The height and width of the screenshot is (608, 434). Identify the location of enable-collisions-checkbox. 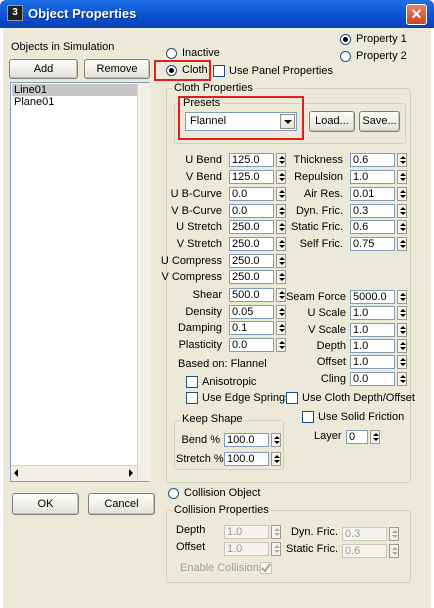
(266, 568).